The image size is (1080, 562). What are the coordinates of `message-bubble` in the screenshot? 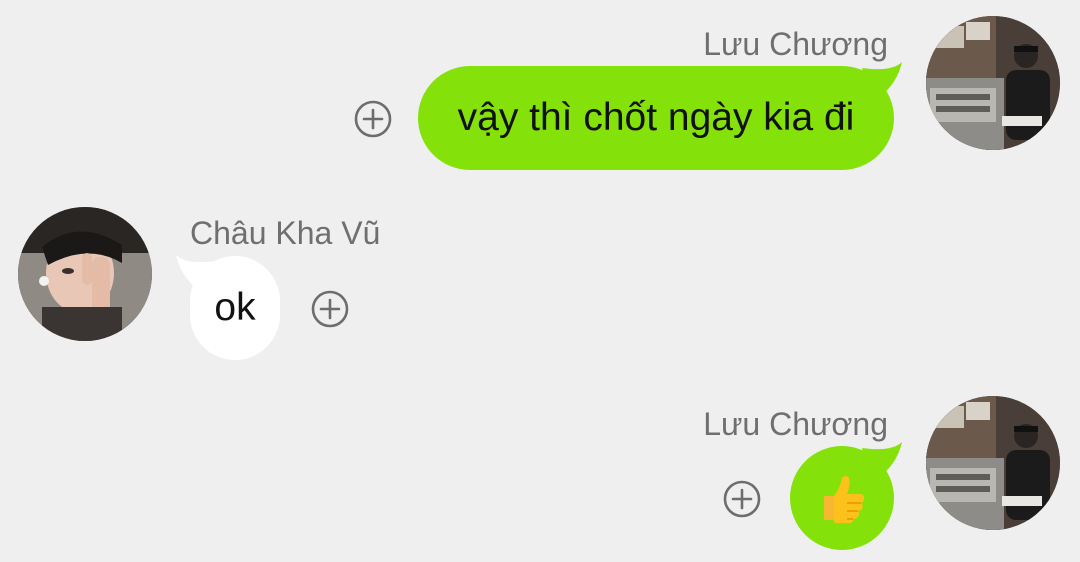 It's located at (842, 498).